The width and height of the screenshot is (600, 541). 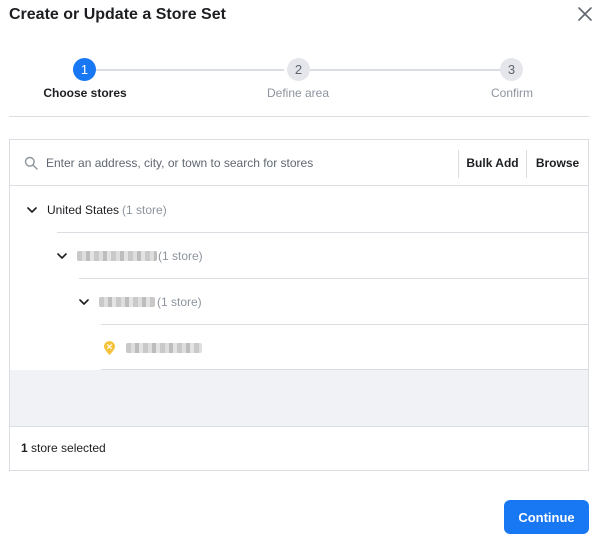 What do you see at coordinates (83, 210) in the screenshot?
I see `country-name: United States` at bounding box center [83, 210].